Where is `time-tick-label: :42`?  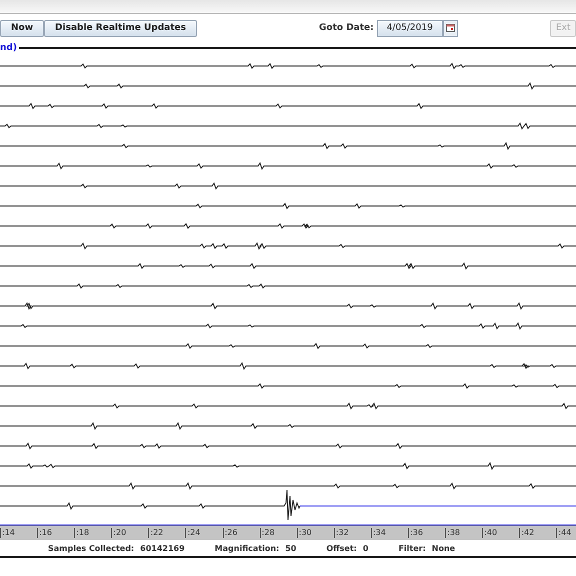 time-tick-label: :42 is located at coordinates (526, 533).